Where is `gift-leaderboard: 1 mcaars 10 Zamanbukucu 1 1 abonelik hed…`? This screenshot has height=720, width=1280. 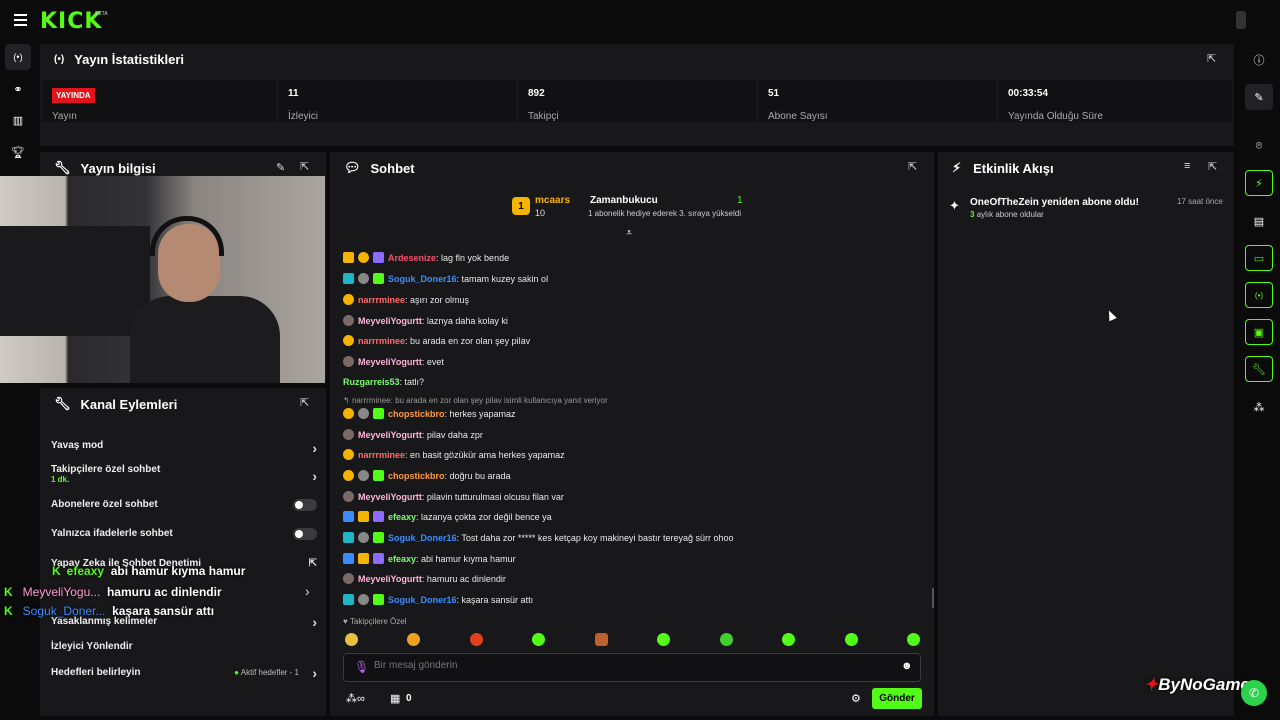 gift-leaderboard: 1 mcaars 10 Zamanbukucu 1 1 abonelik hed… is located at coordinates (642, 209).